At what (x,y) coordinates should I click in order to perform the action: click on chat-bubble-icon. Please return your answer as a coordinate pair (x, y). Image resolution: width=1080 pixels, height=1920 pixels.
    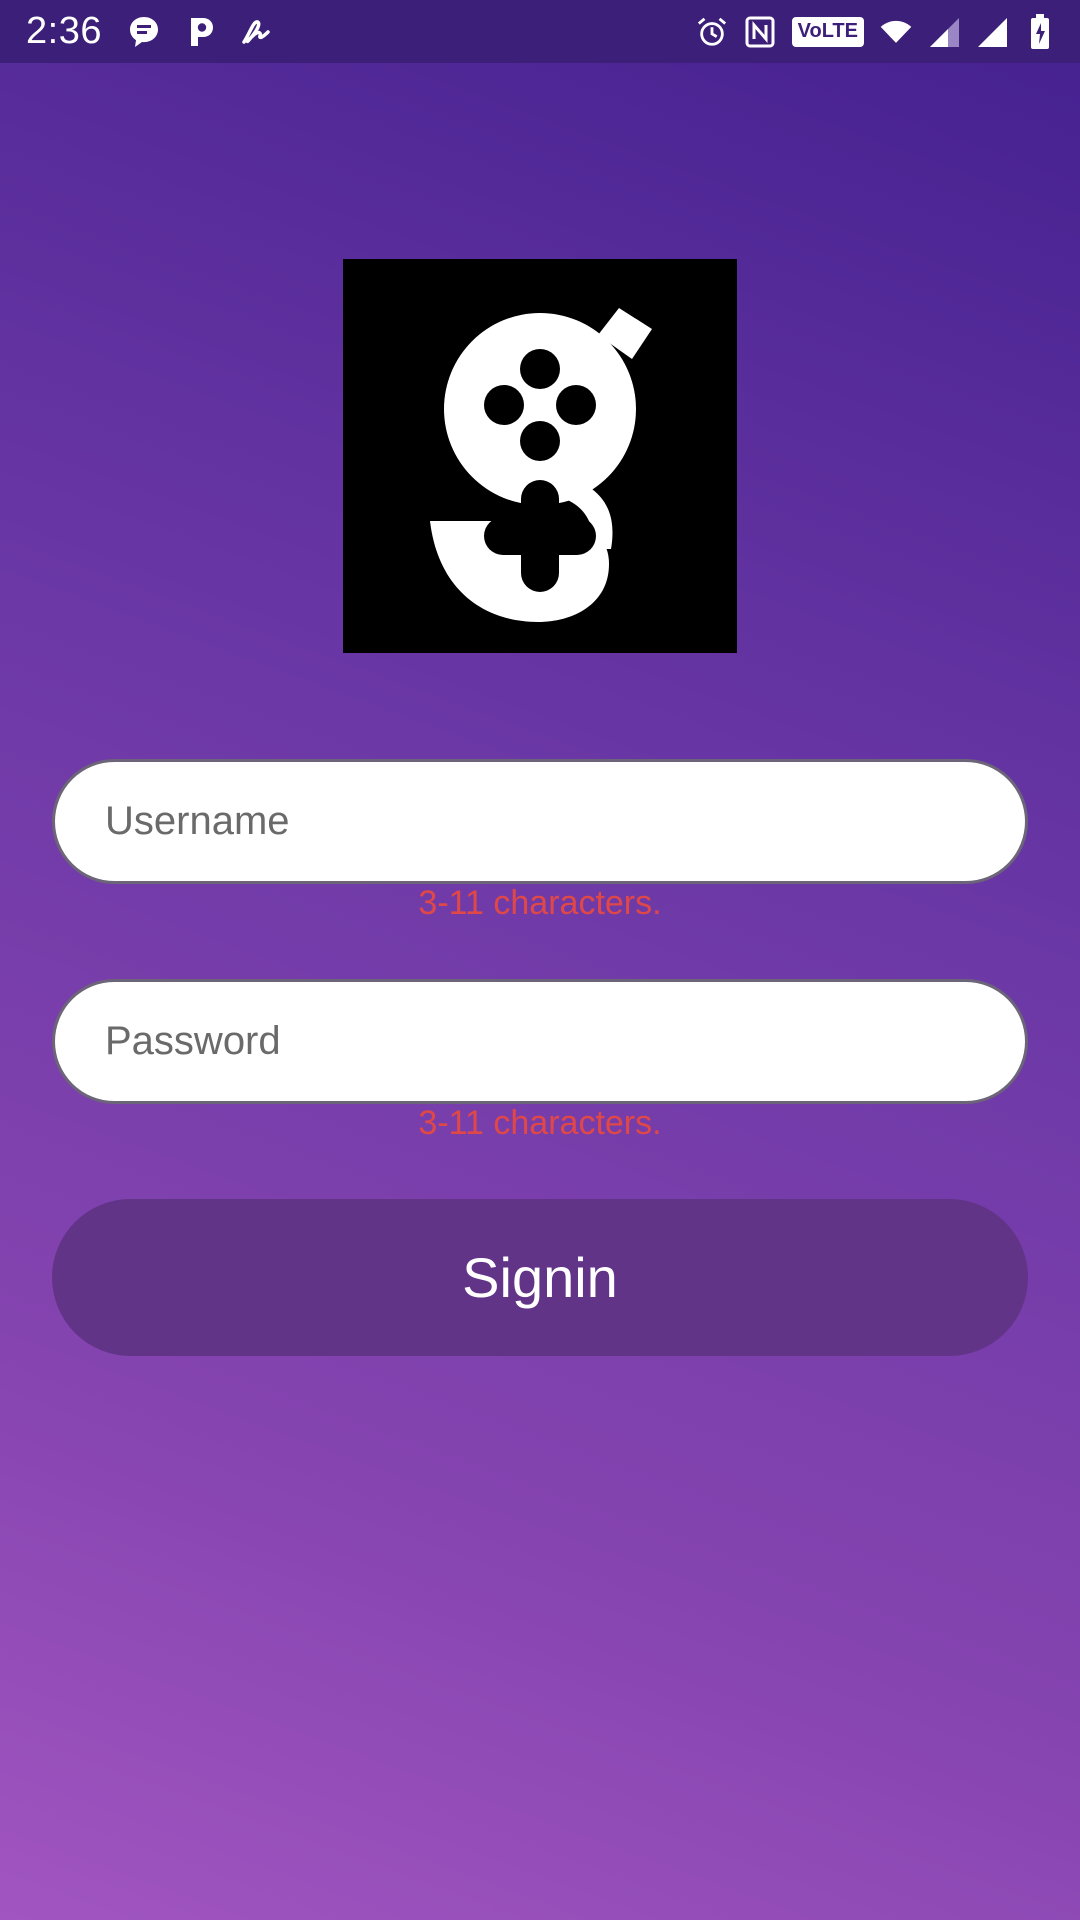
    Looking at the image, I should click on (144, 32).